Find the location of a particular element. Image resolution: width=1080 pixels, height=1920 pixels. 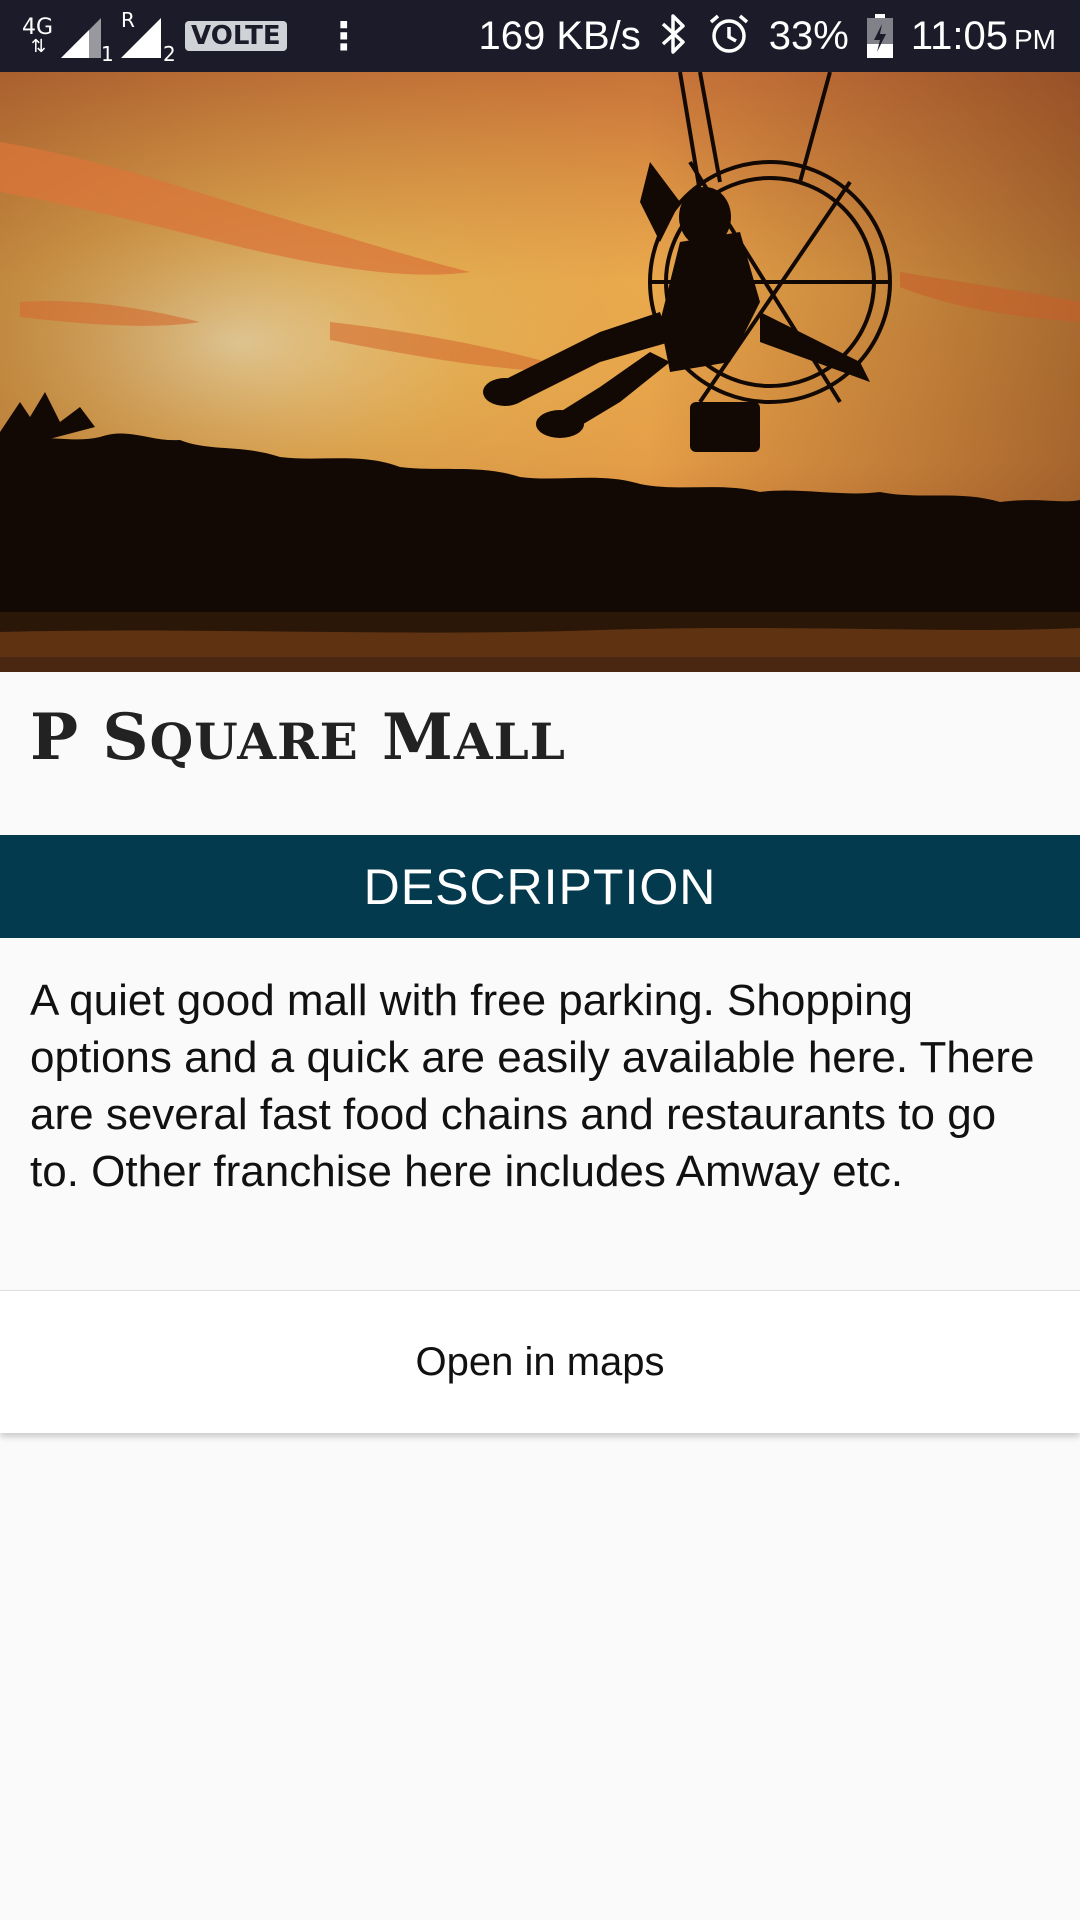

place-title-part: S is located at coordinates (126, 737).